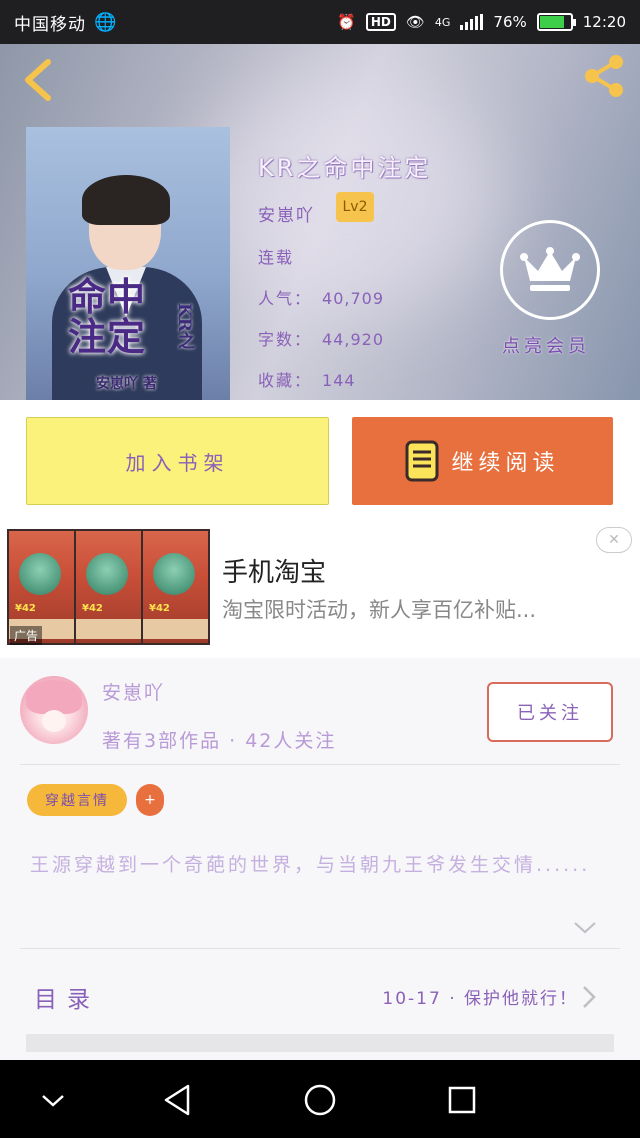 The image size is (640, 1138). What do you see at coordinates (150, 800) in the screenshot?
I see `add-tag-button: +` at bounding box center [150, 800].